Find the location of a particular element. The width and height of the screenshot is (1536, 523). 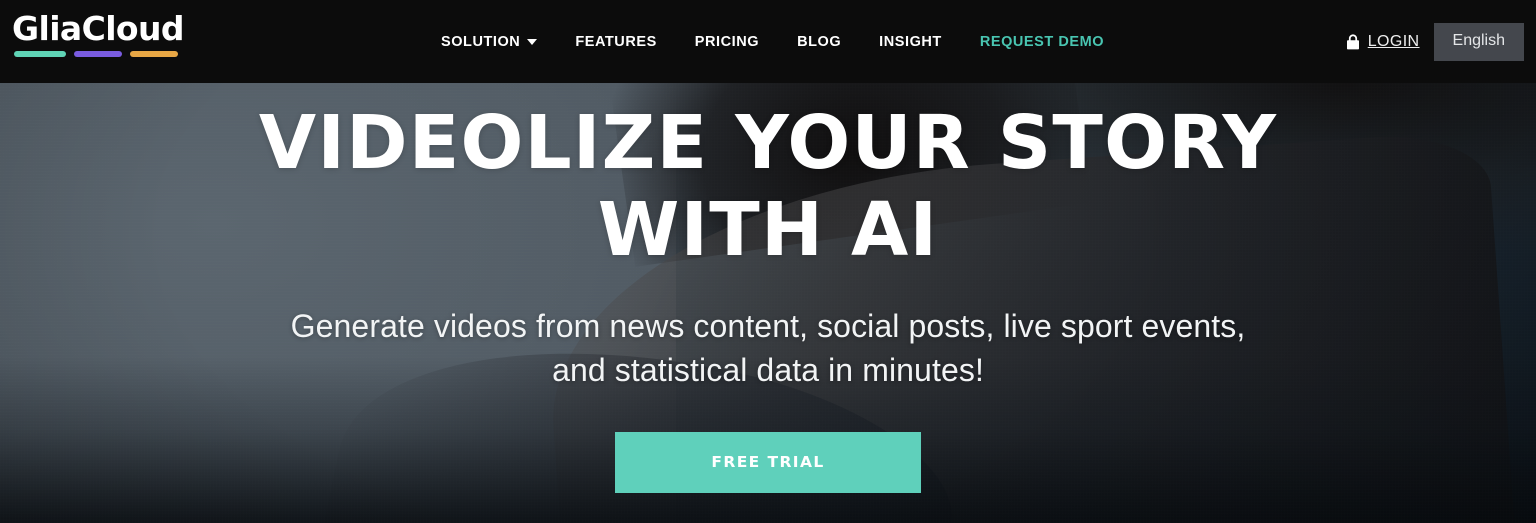

nav-item-request-demo: REQUEST DEMO is located at coordinates (1042, 42).